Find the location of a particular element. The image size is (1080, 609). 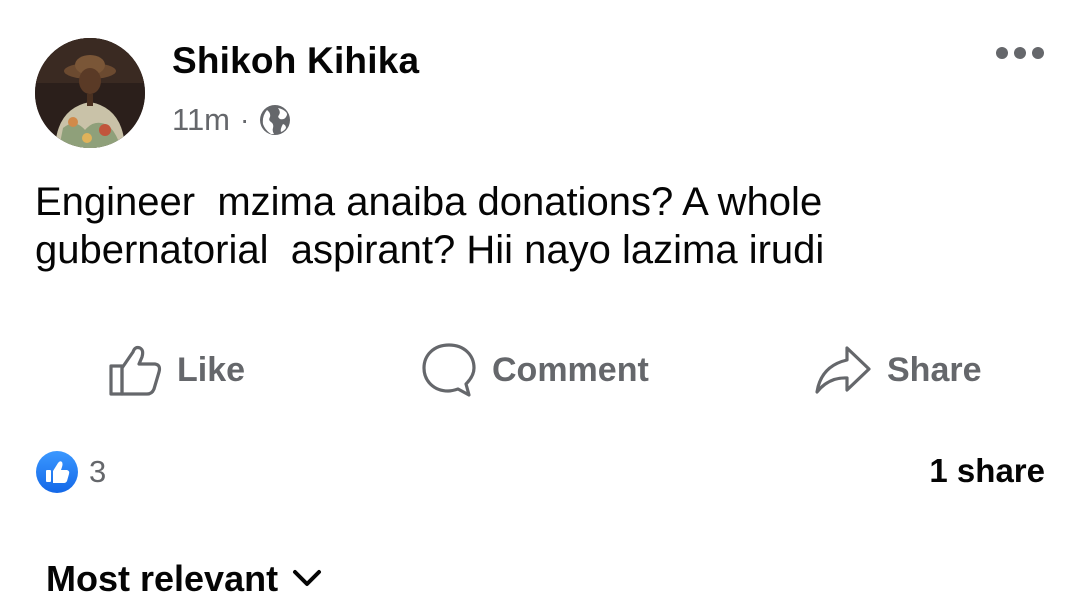

post-actions-bar: Like Comment Share is located at coordinates (540, 370).